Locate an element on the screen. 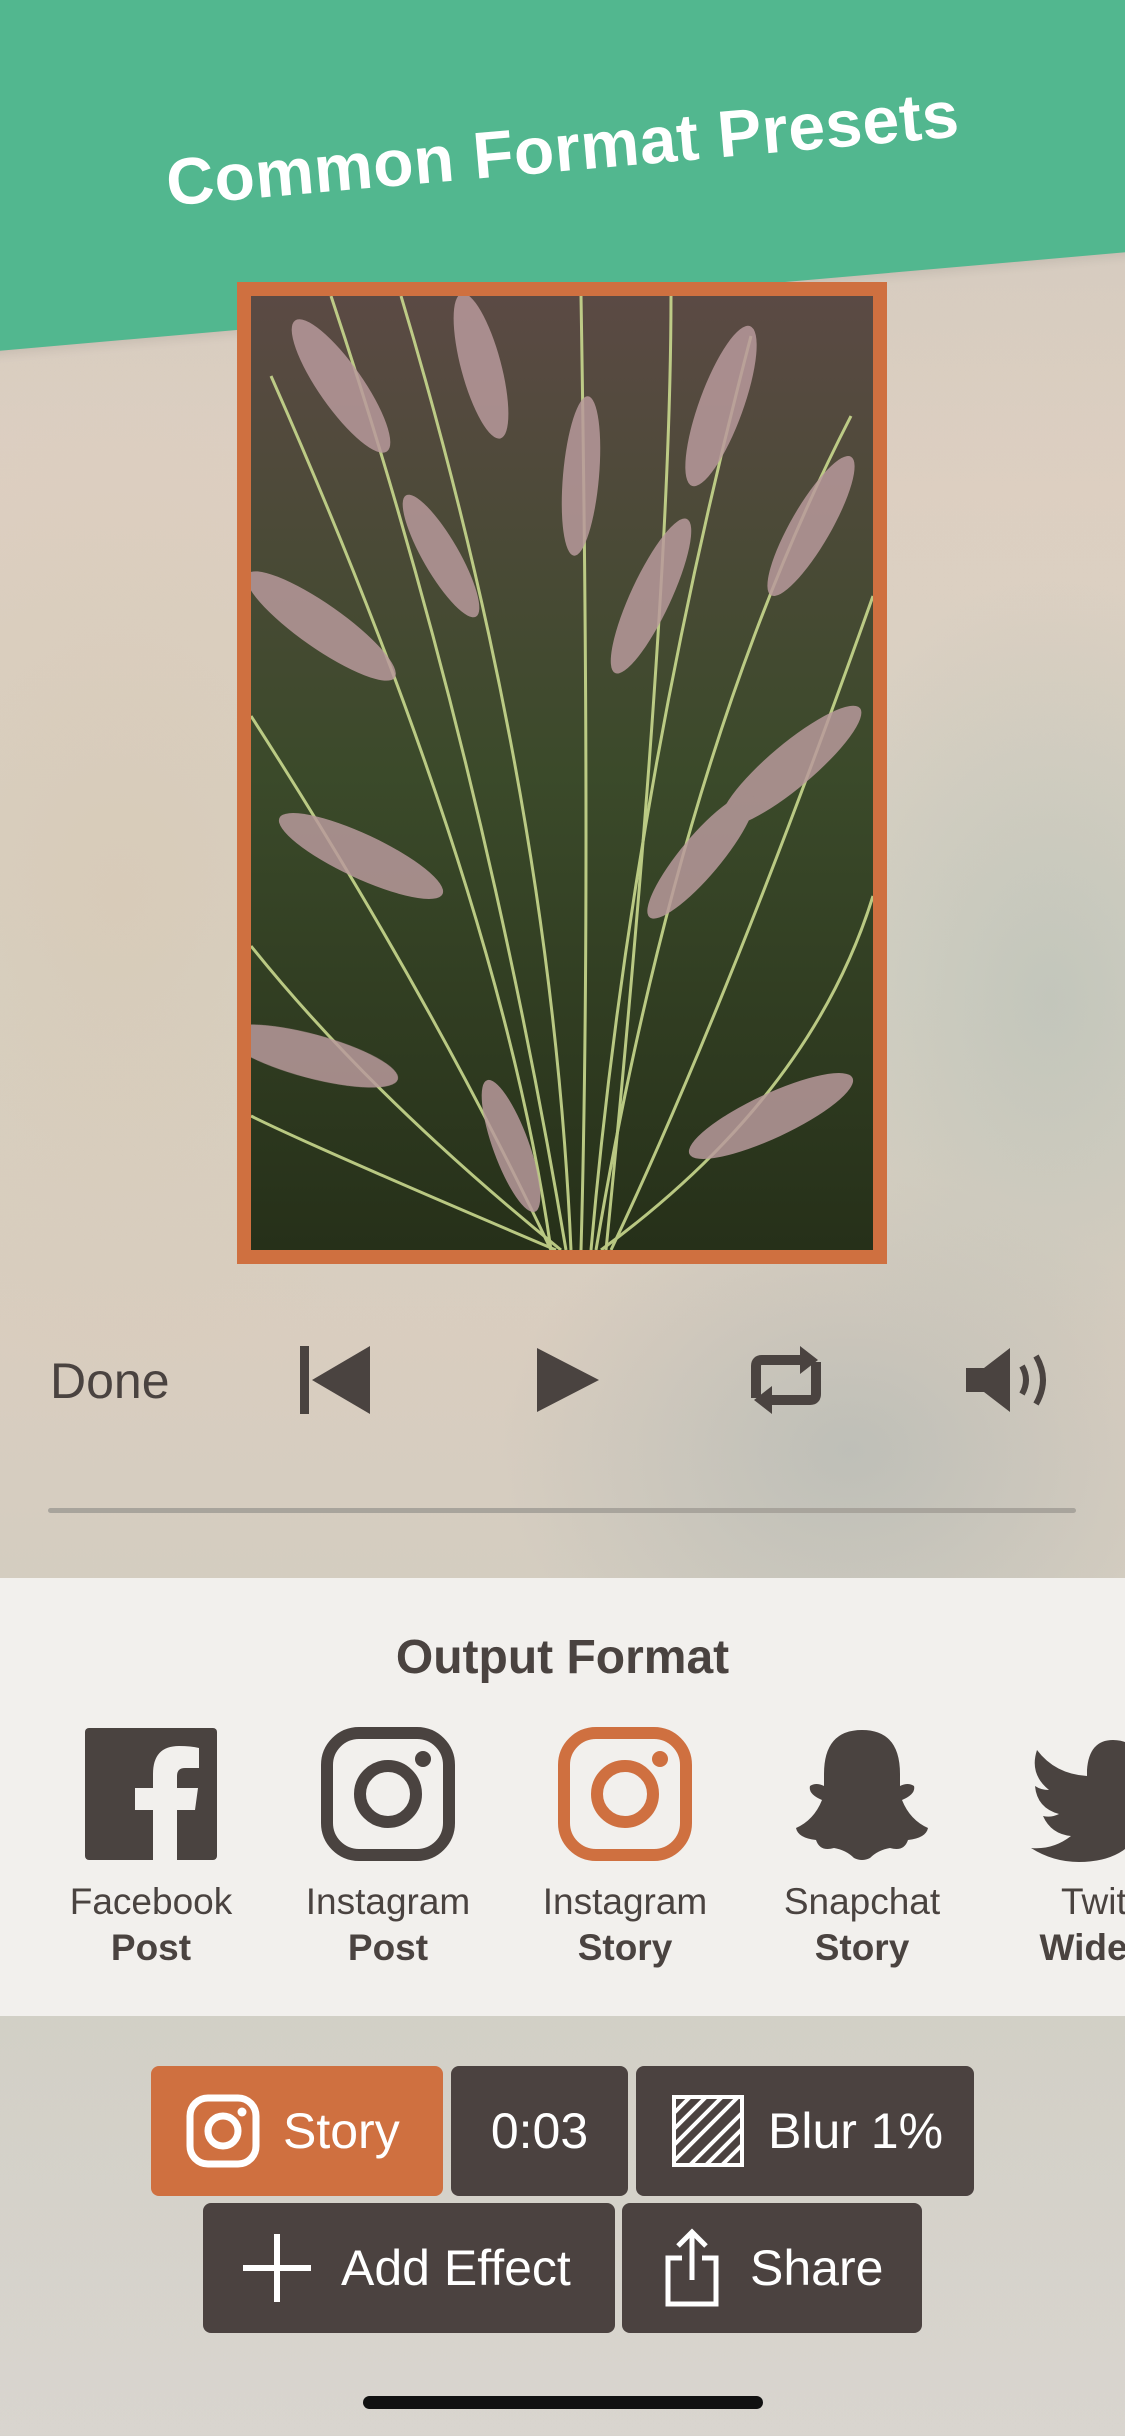 The image size is (1125, 2436). preset-line1: Snapchat is located at coordinates (862, 1901).